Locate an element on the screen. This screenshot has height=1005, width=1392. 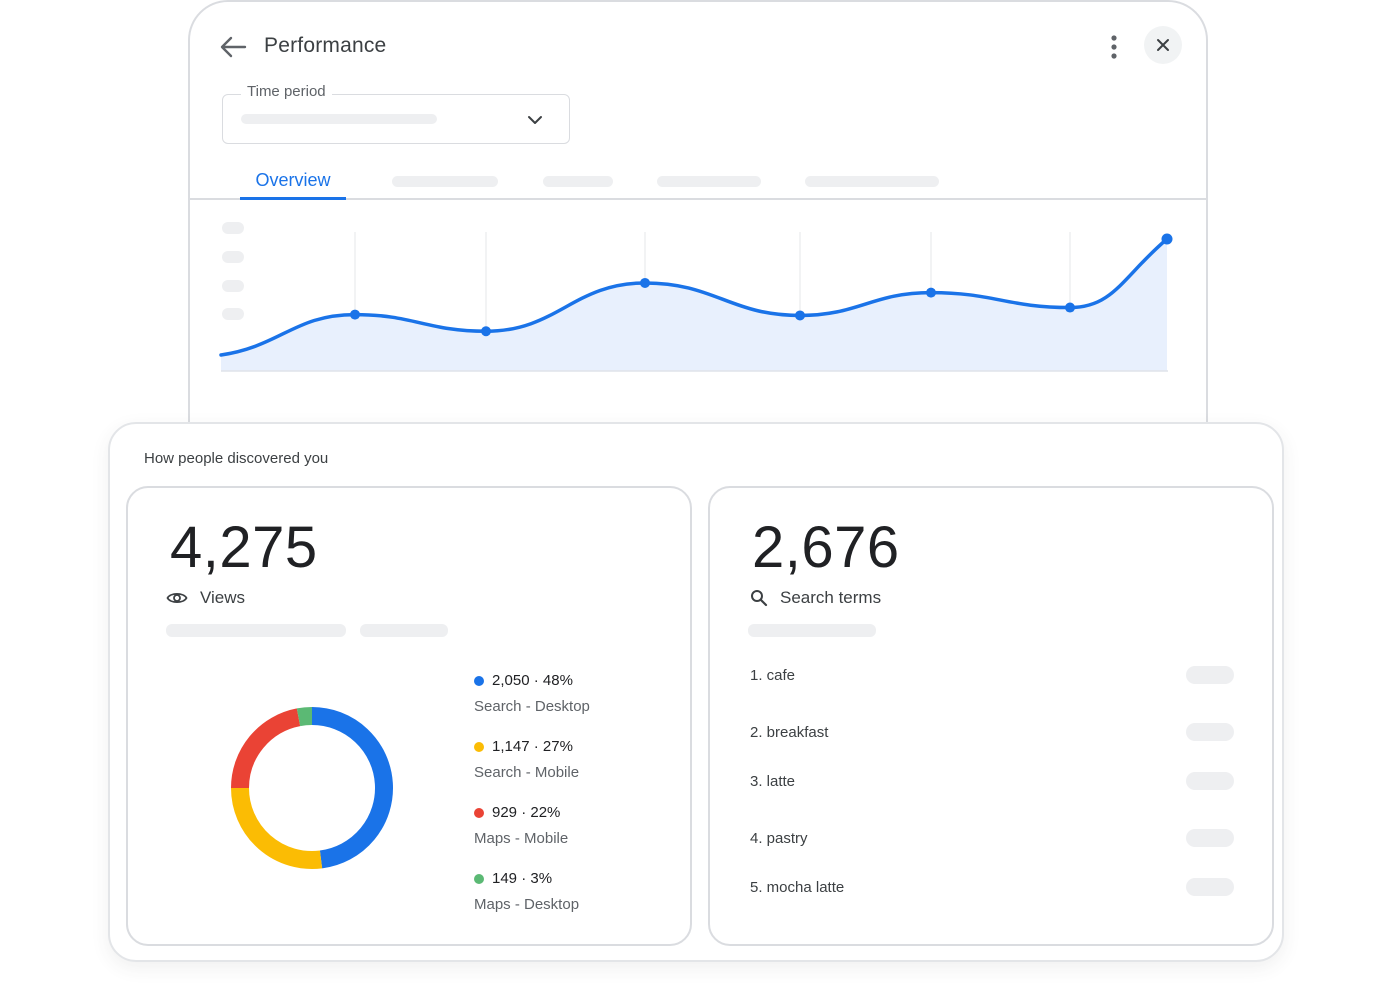
more-vert-icon is located at coordinates (1114, 47).